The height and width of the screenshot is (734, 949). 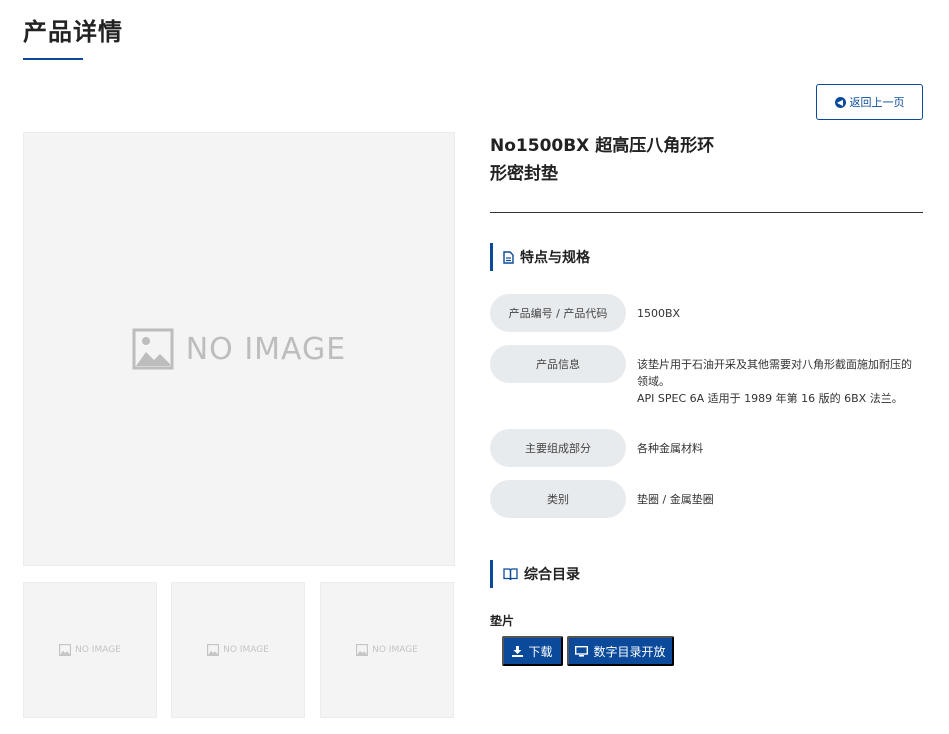 What do you see at coordinates (73, 32) in the screenshot?
I see `page-title: 产品详情` at bounding box center [73, 32].